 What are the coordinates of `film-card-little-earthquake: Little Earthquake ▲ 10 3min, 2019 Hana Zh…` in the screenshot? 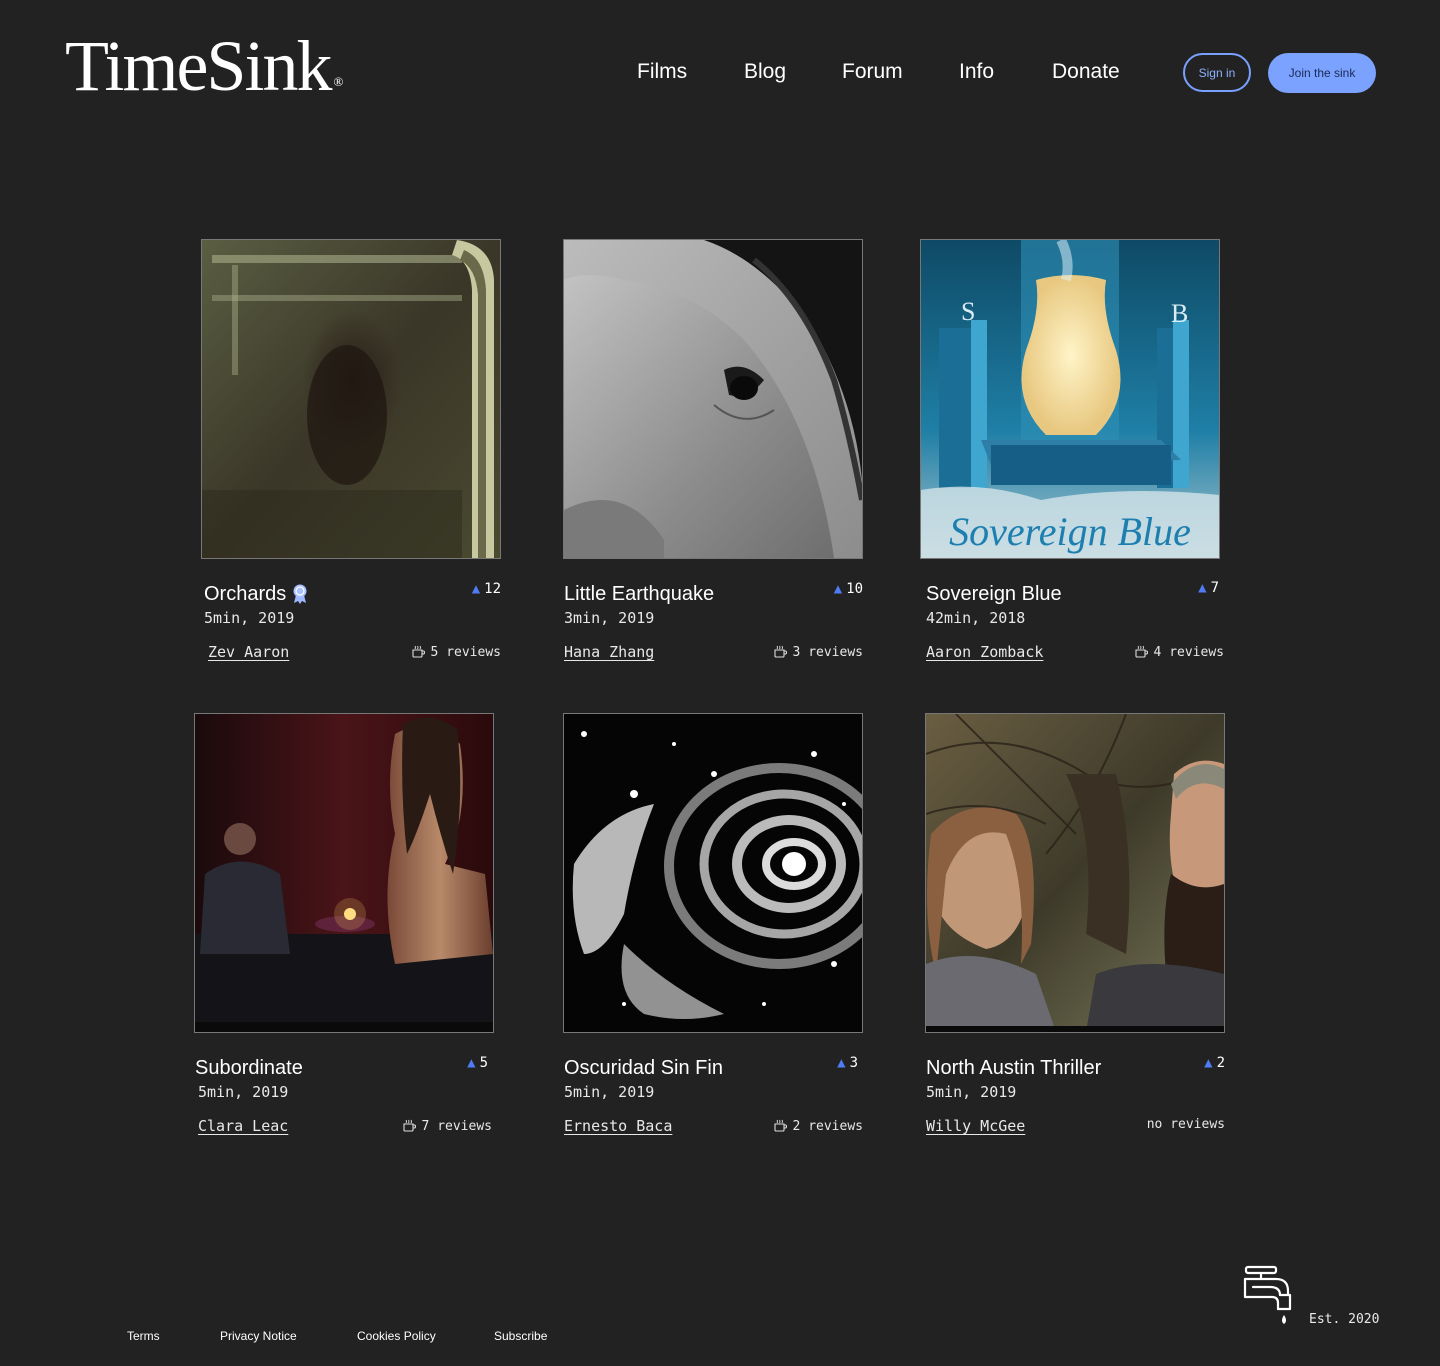 It's located at (713, 451).